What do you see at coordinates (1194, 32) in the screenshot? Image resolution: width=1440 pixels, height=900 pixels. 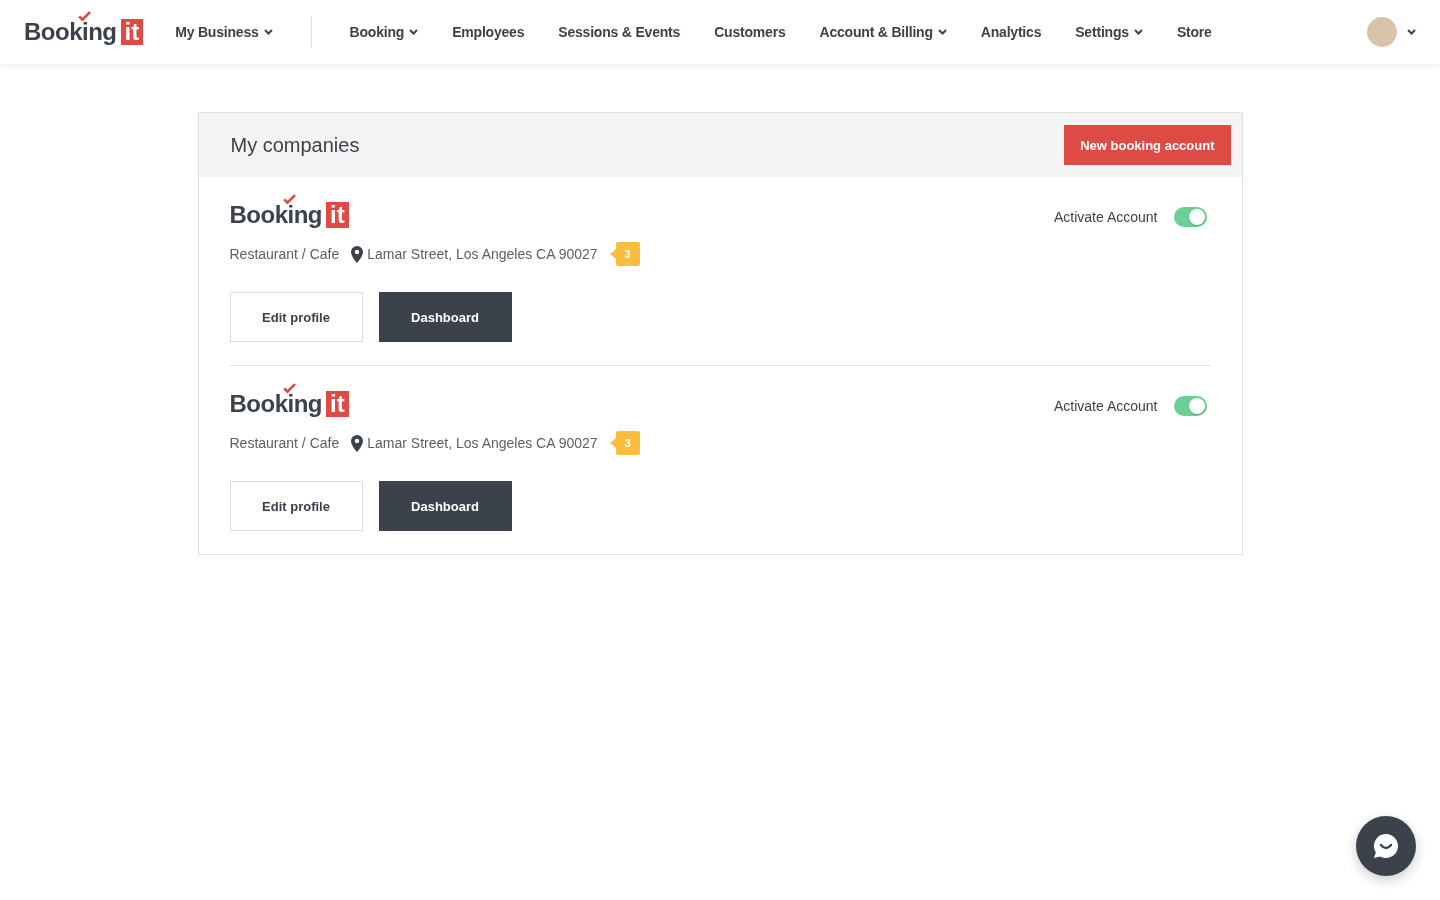 I see `nav-link: Store` at bounding box center [1194, 32].